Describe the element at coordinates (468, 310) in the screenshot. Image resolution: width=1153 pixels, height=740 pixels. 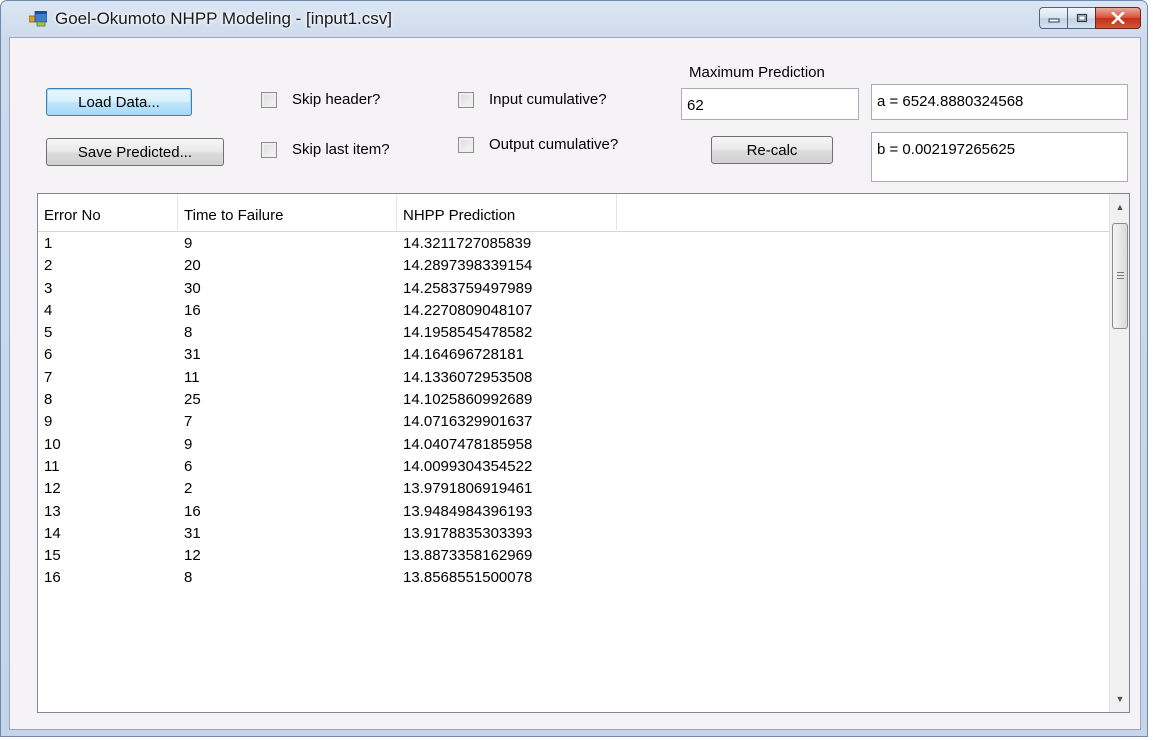
I see `cell-nhpp-prediction: 14.2270809048107` at that location.